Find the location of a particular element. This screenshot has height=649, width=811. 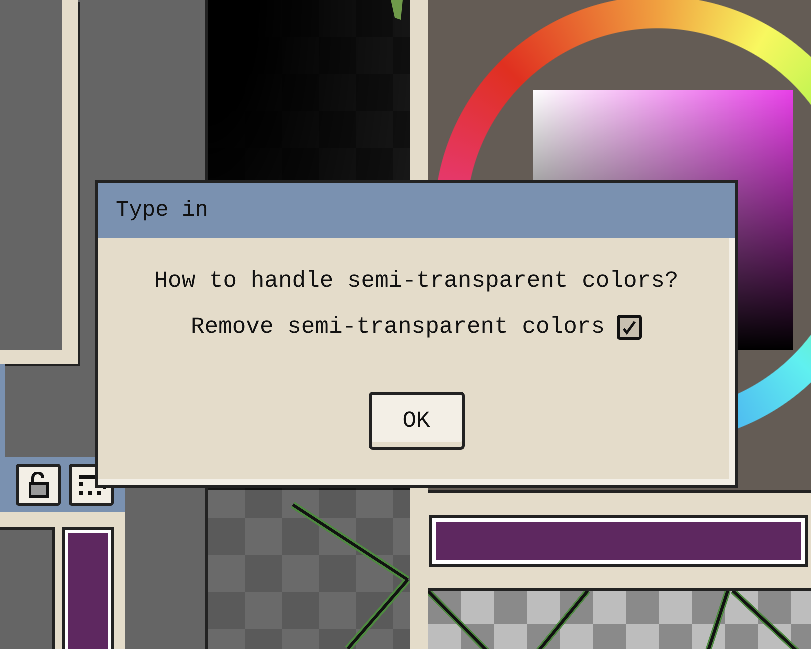

checkbox-label: Remove semi-transparent colors is located at coordinates (398, 327).